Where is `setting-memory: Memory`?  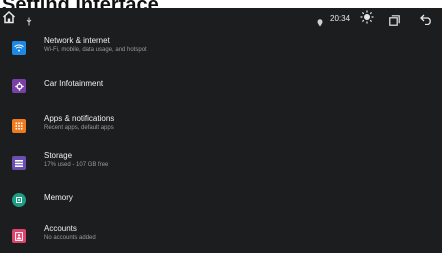
setting-memory: Memory is located at coordinates (221, 200).